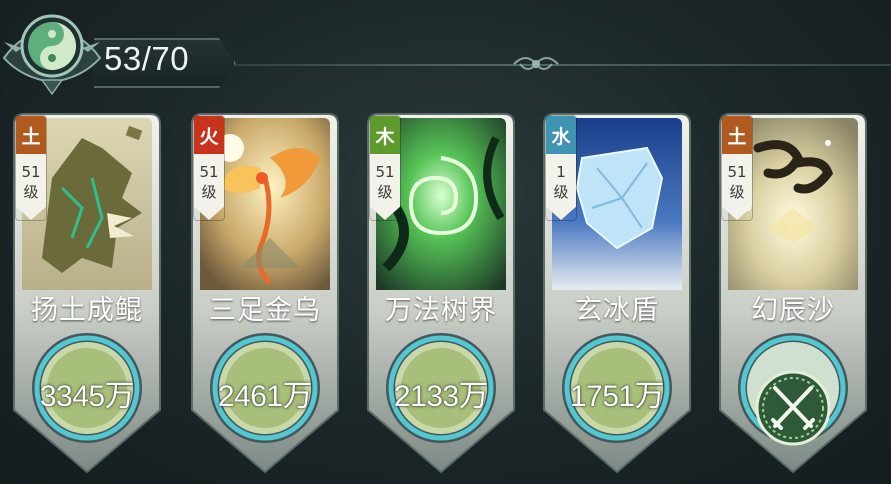 The height and width of the screenshot is (484, 891). I want to click on power-value: 2461万, so click(265, 396).